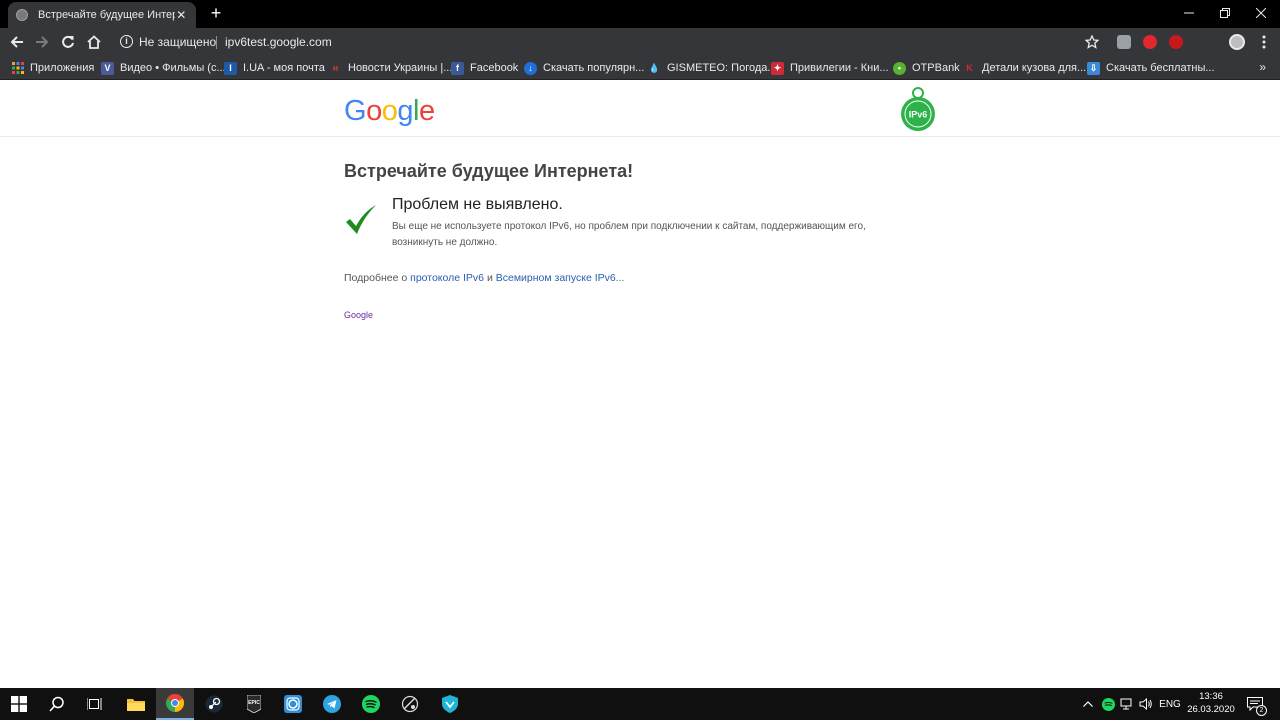  I want to click on home-icon, so click(94, 42).